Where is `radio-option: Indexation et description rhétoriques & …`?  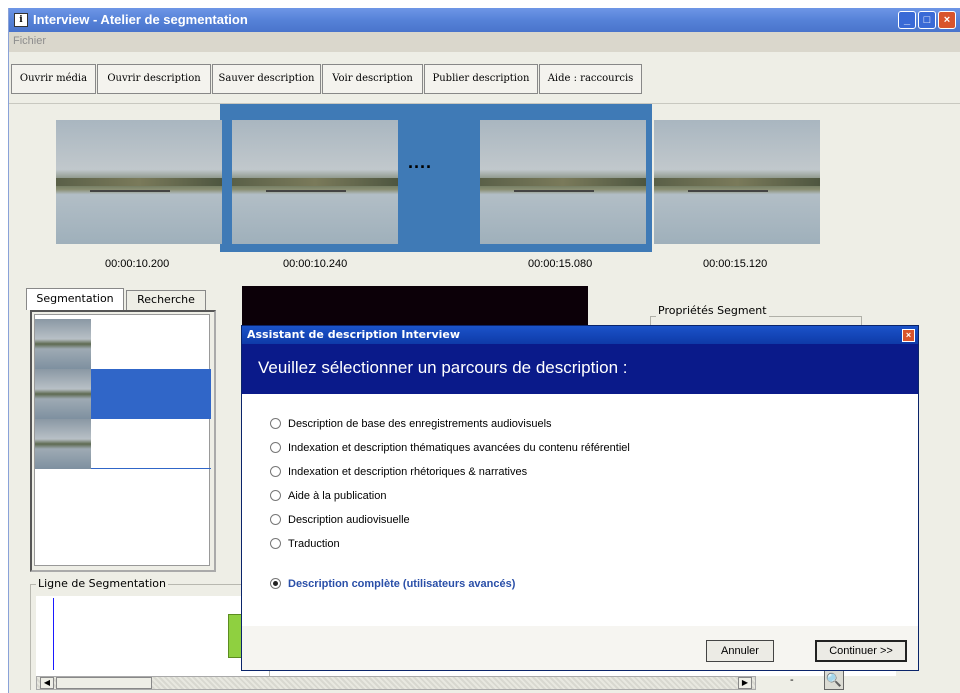
radio-option: Indexation et description rhétoriques & … is located at coordinates (399, 471).